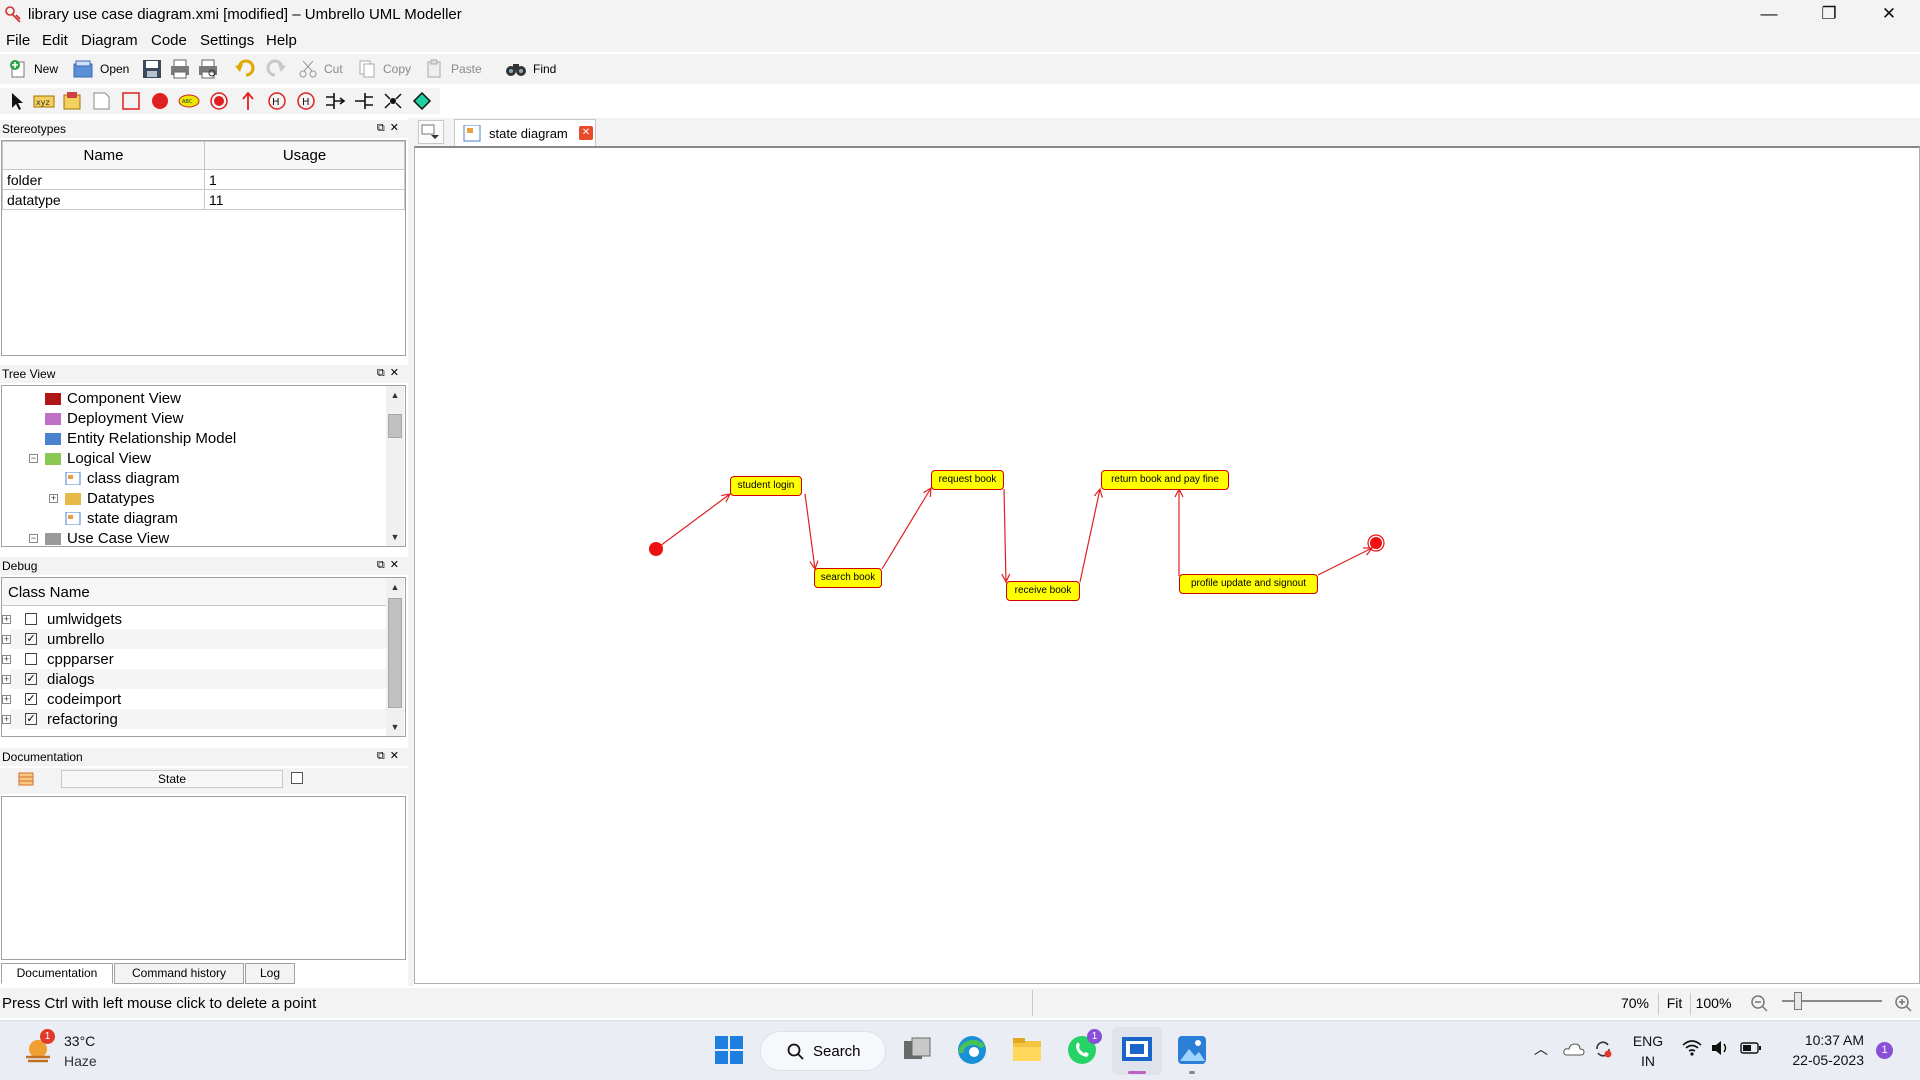 Image resolution: width=1920 pixels, height=1080 pixels. I want to click on new-button: New, so click(33, 69).